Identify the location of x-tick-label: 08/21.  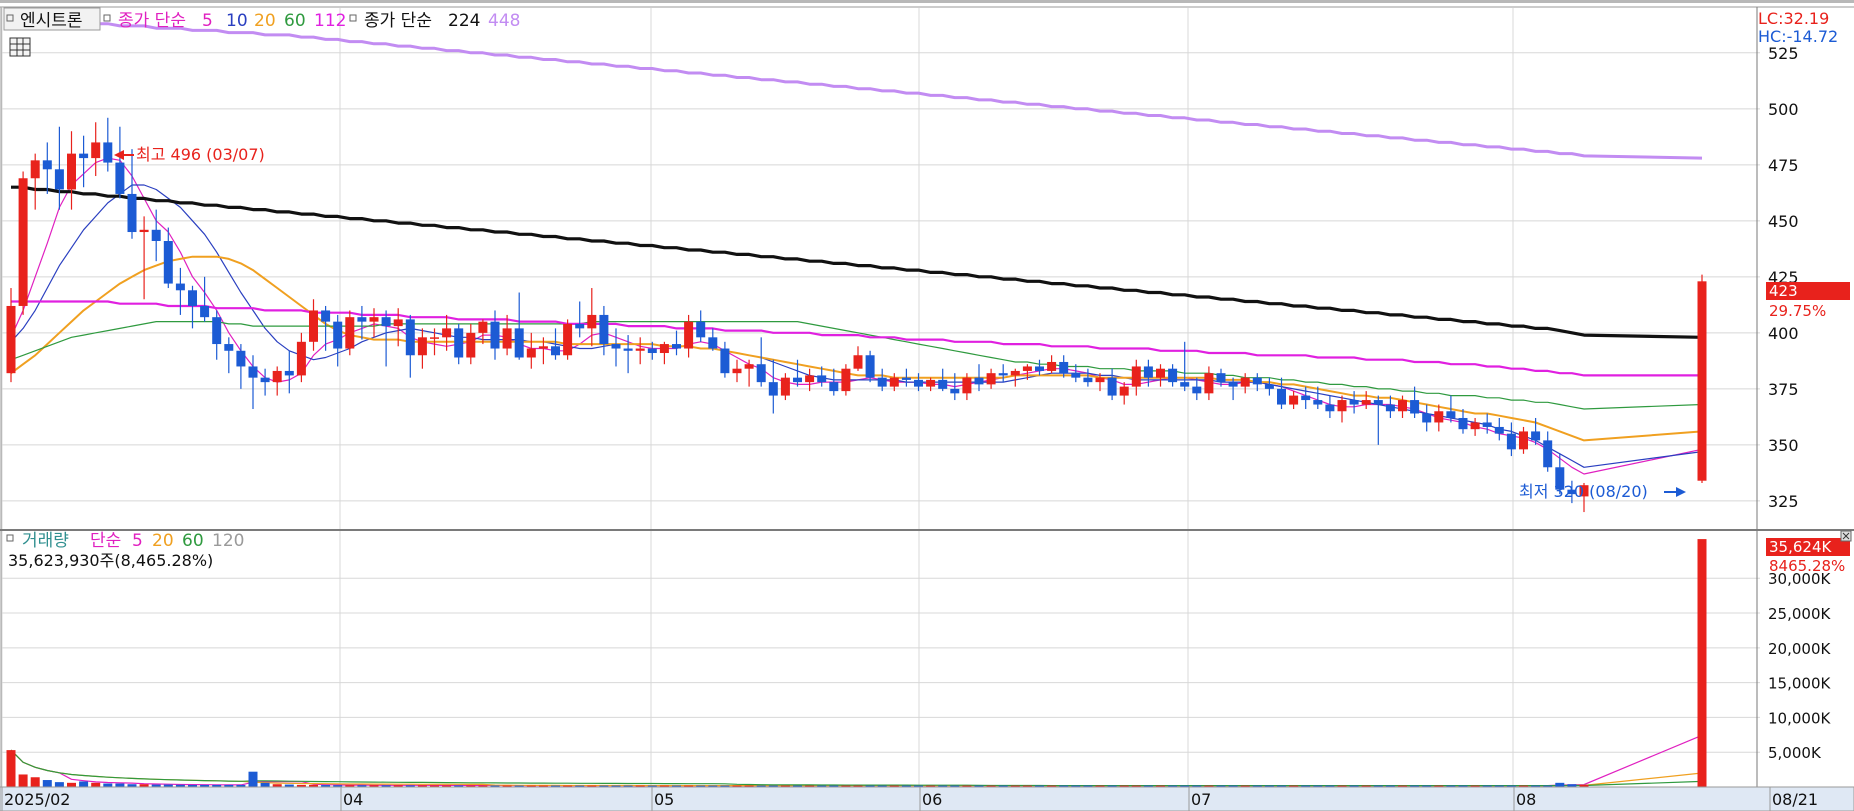
(1795, 799).